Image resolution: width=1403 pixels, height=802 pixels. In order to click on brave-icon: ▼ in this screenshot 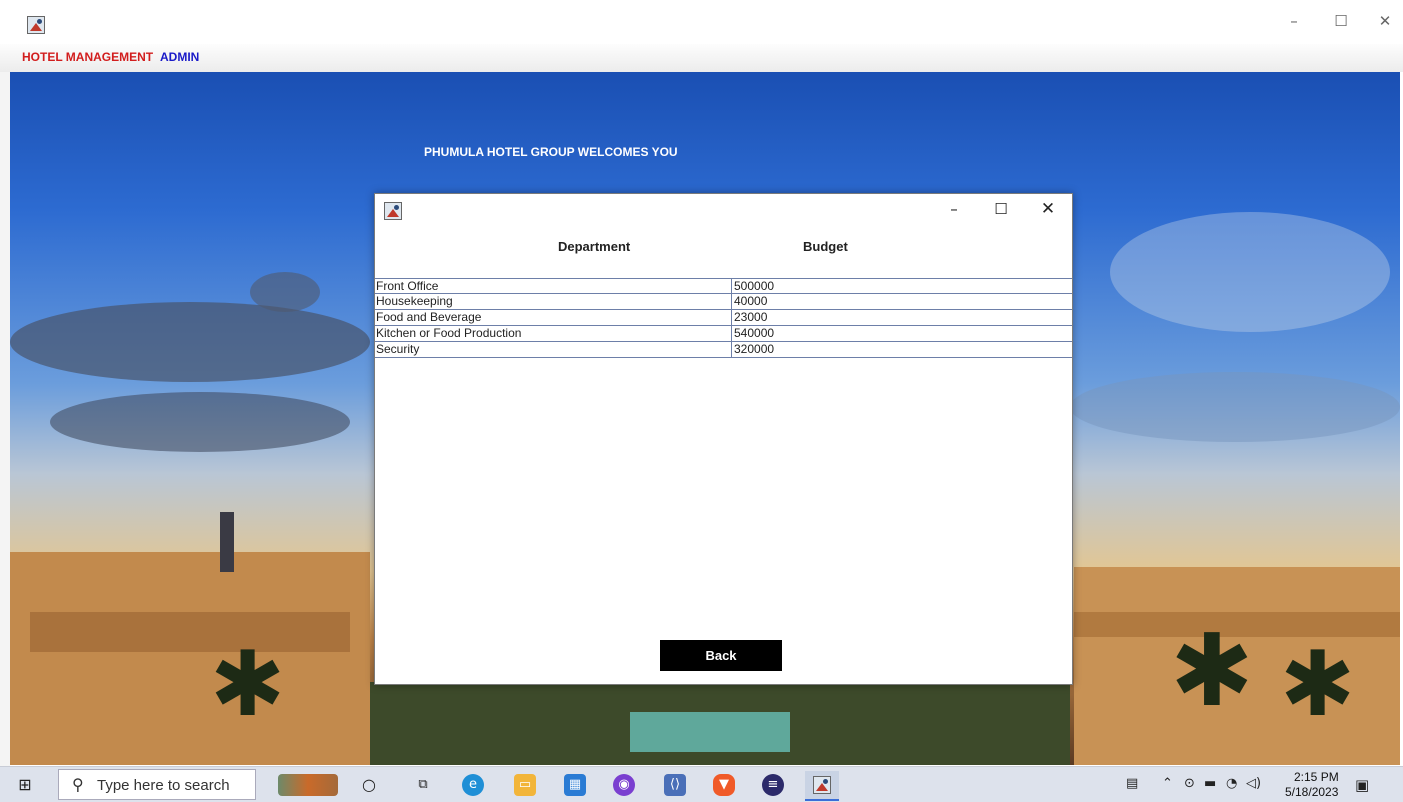, I will do `click(724, 785)`.